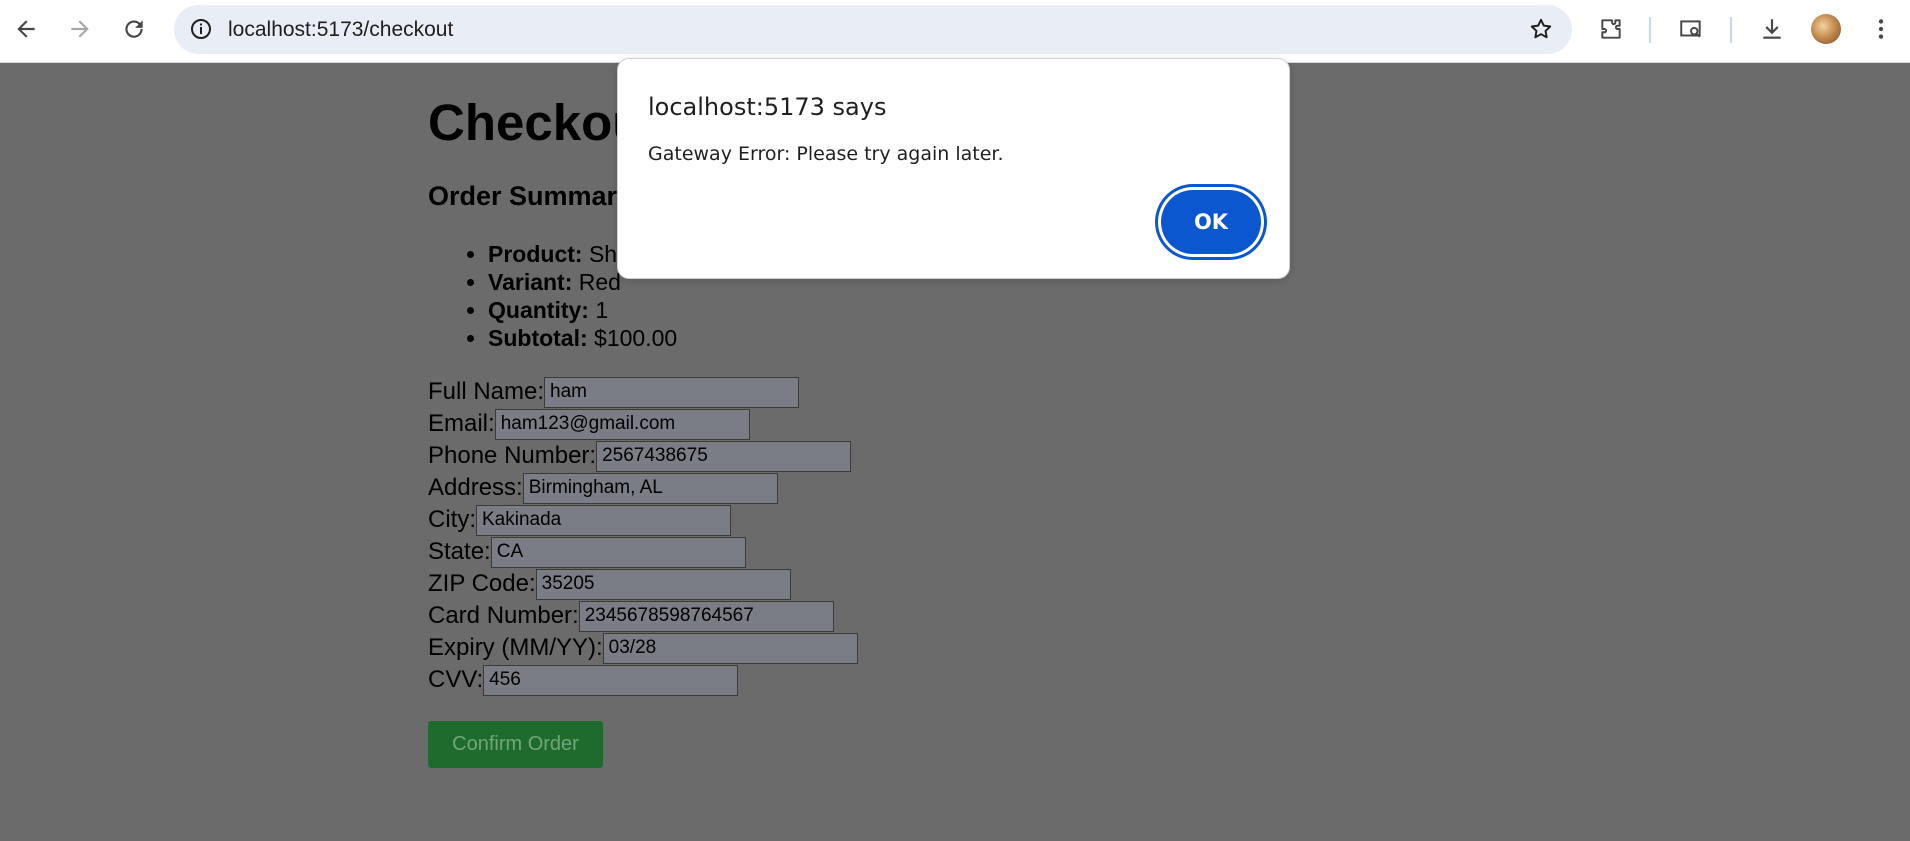 Image resolution: width=1910 pixels, height=841 pixels. I want to click on back-icon, so click(26, 29).